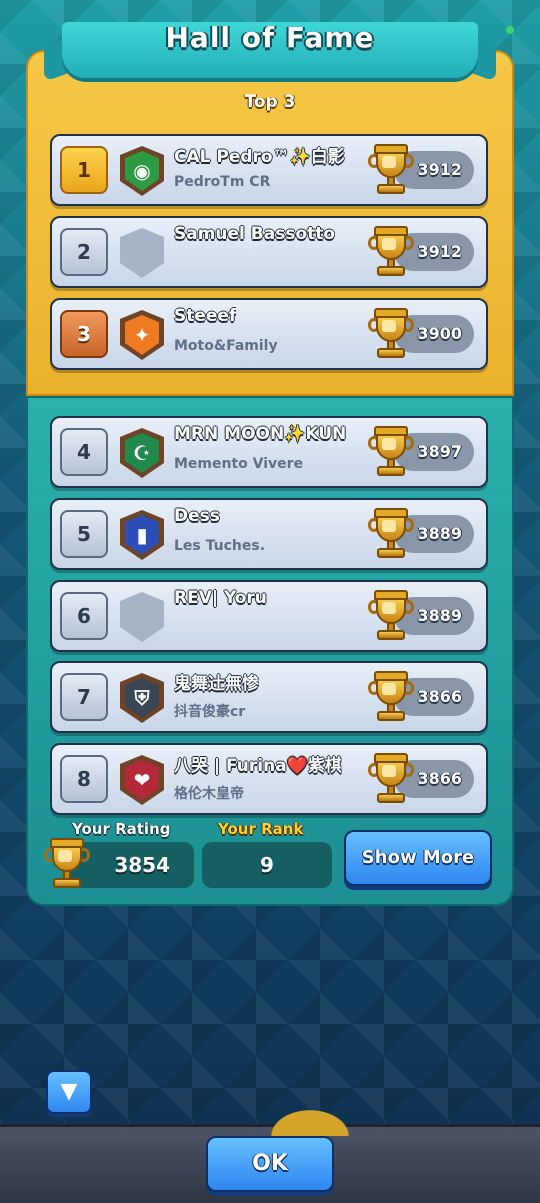 The height and width of the screenshot is (1203, 540). What do you see at coordinates (142, 171) in the screenshot?
I see `brazil-flag-icon: ◉` at bounding box center [142, 171].